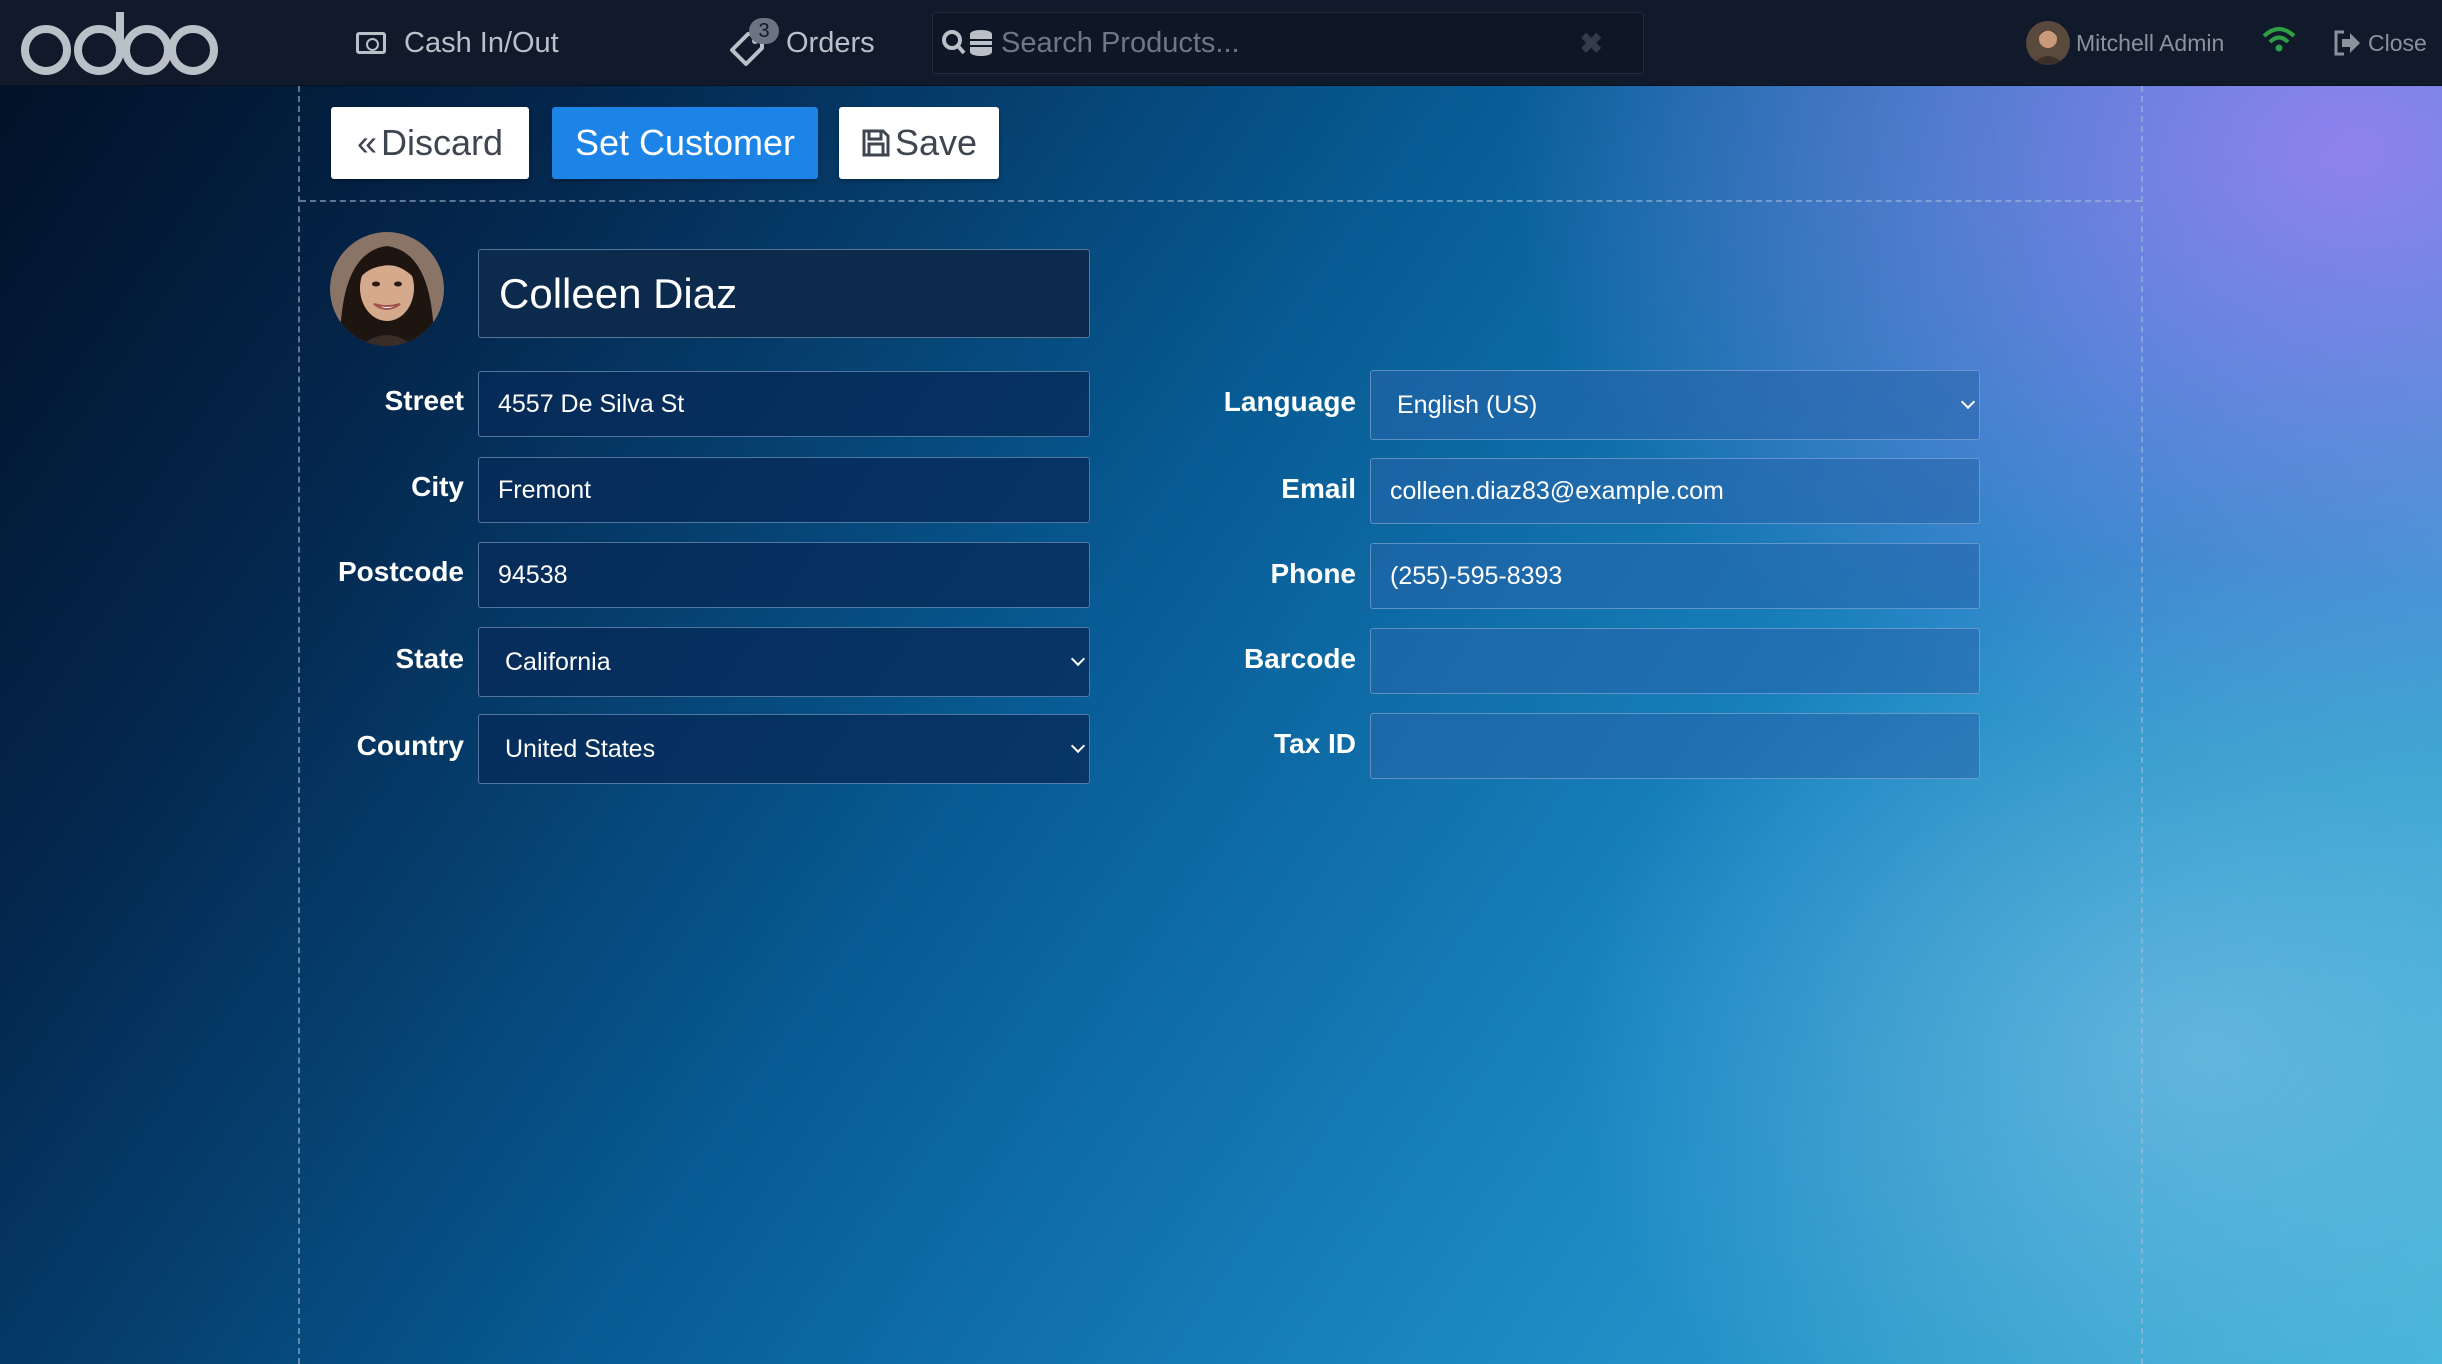  What do you see at coordinates (558, 661) in the screenshot?
I see `state-value: California` at bounding box center [558, 661].